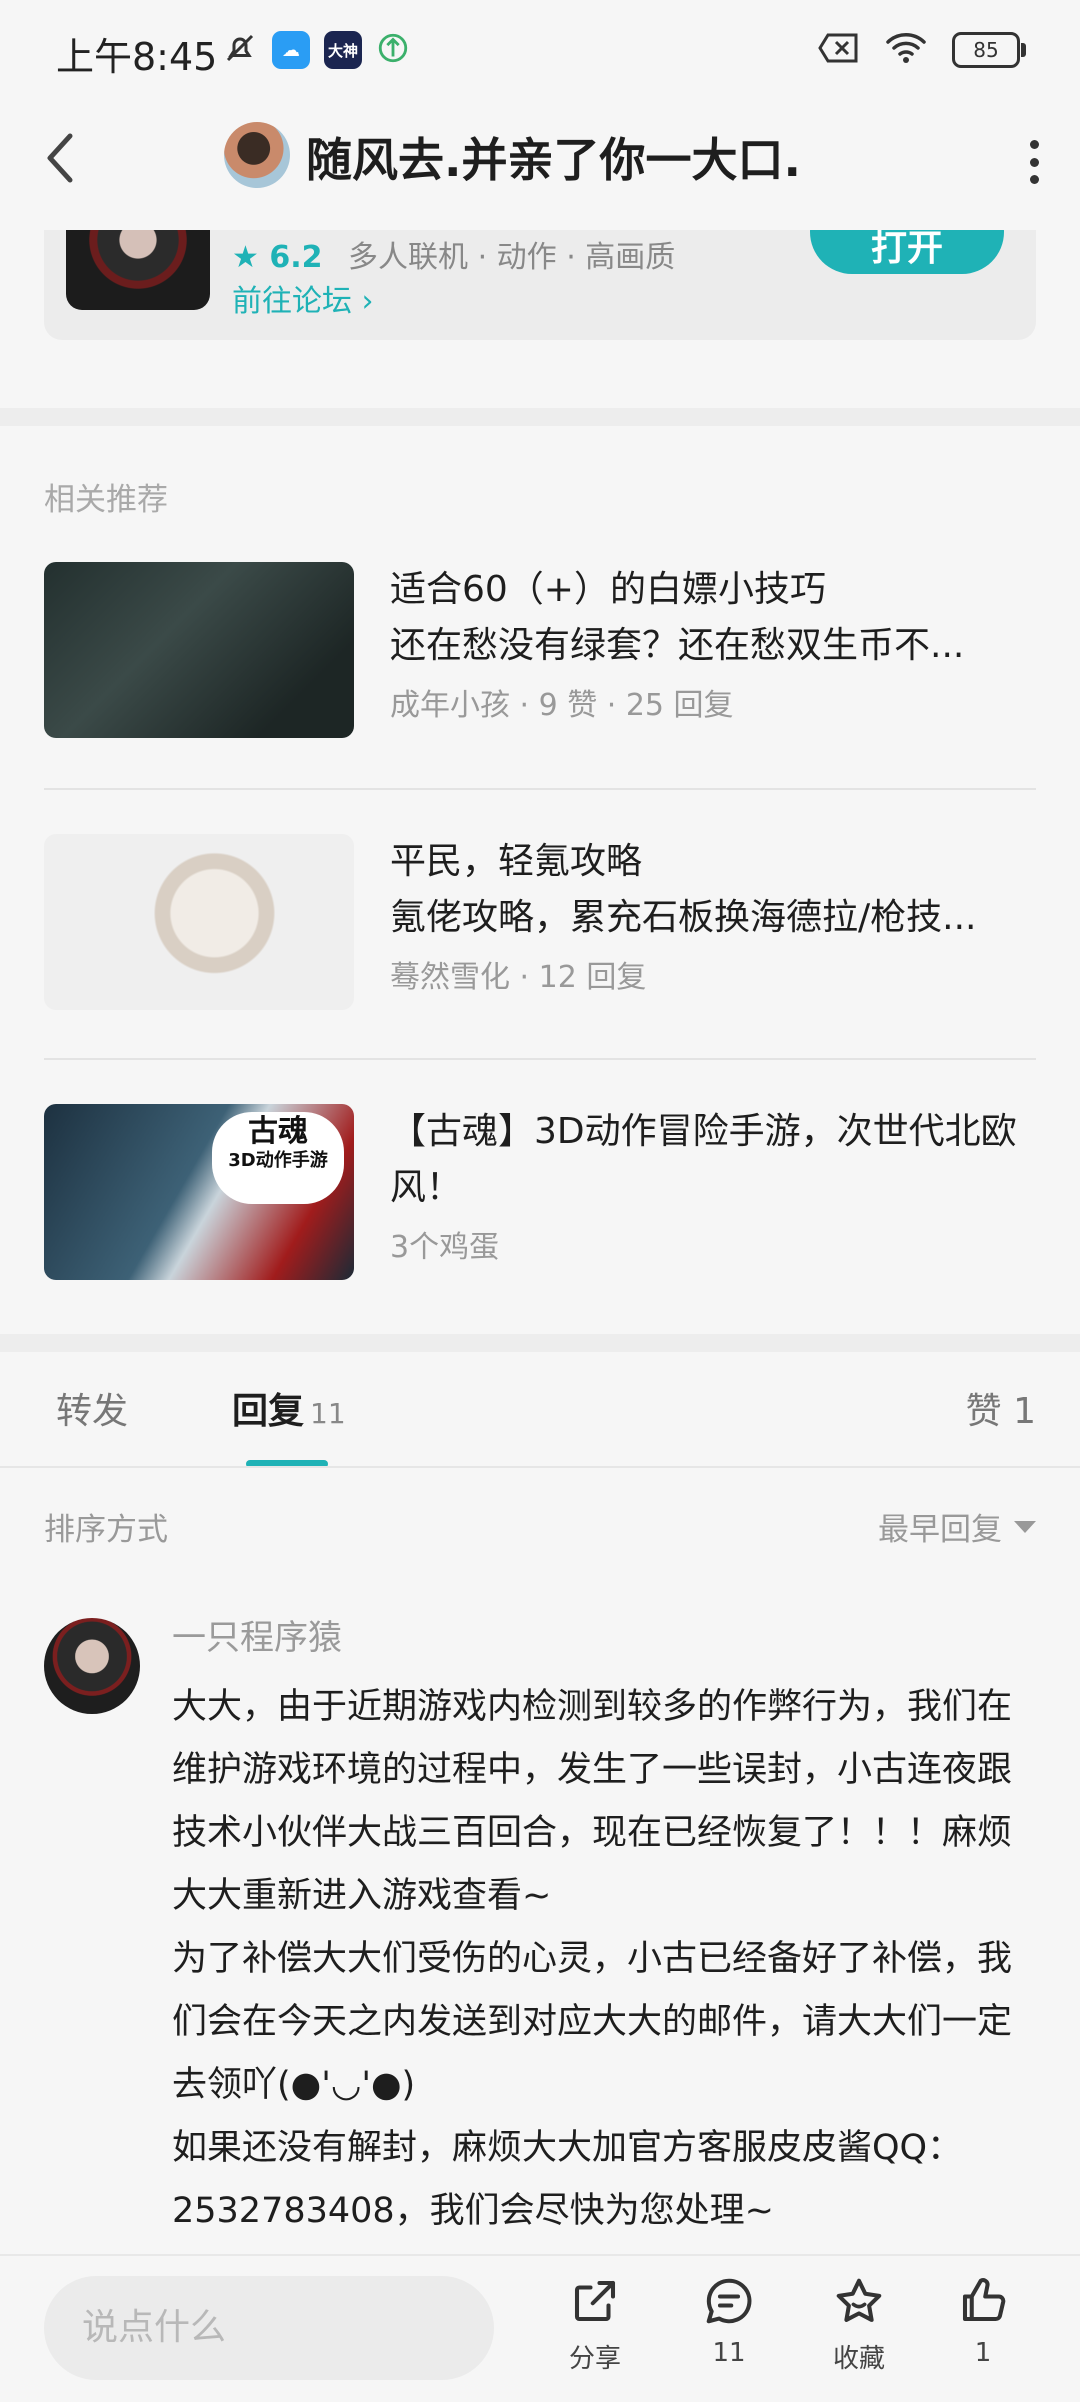 The width and height of the screenshot is (1080, 2402). What do you see at coordinates (562, 705) in the screenshot?
I see `related-item-meta: 成年小孩 · 9 赞 · 25 回复` at bounding box center [562, 705].